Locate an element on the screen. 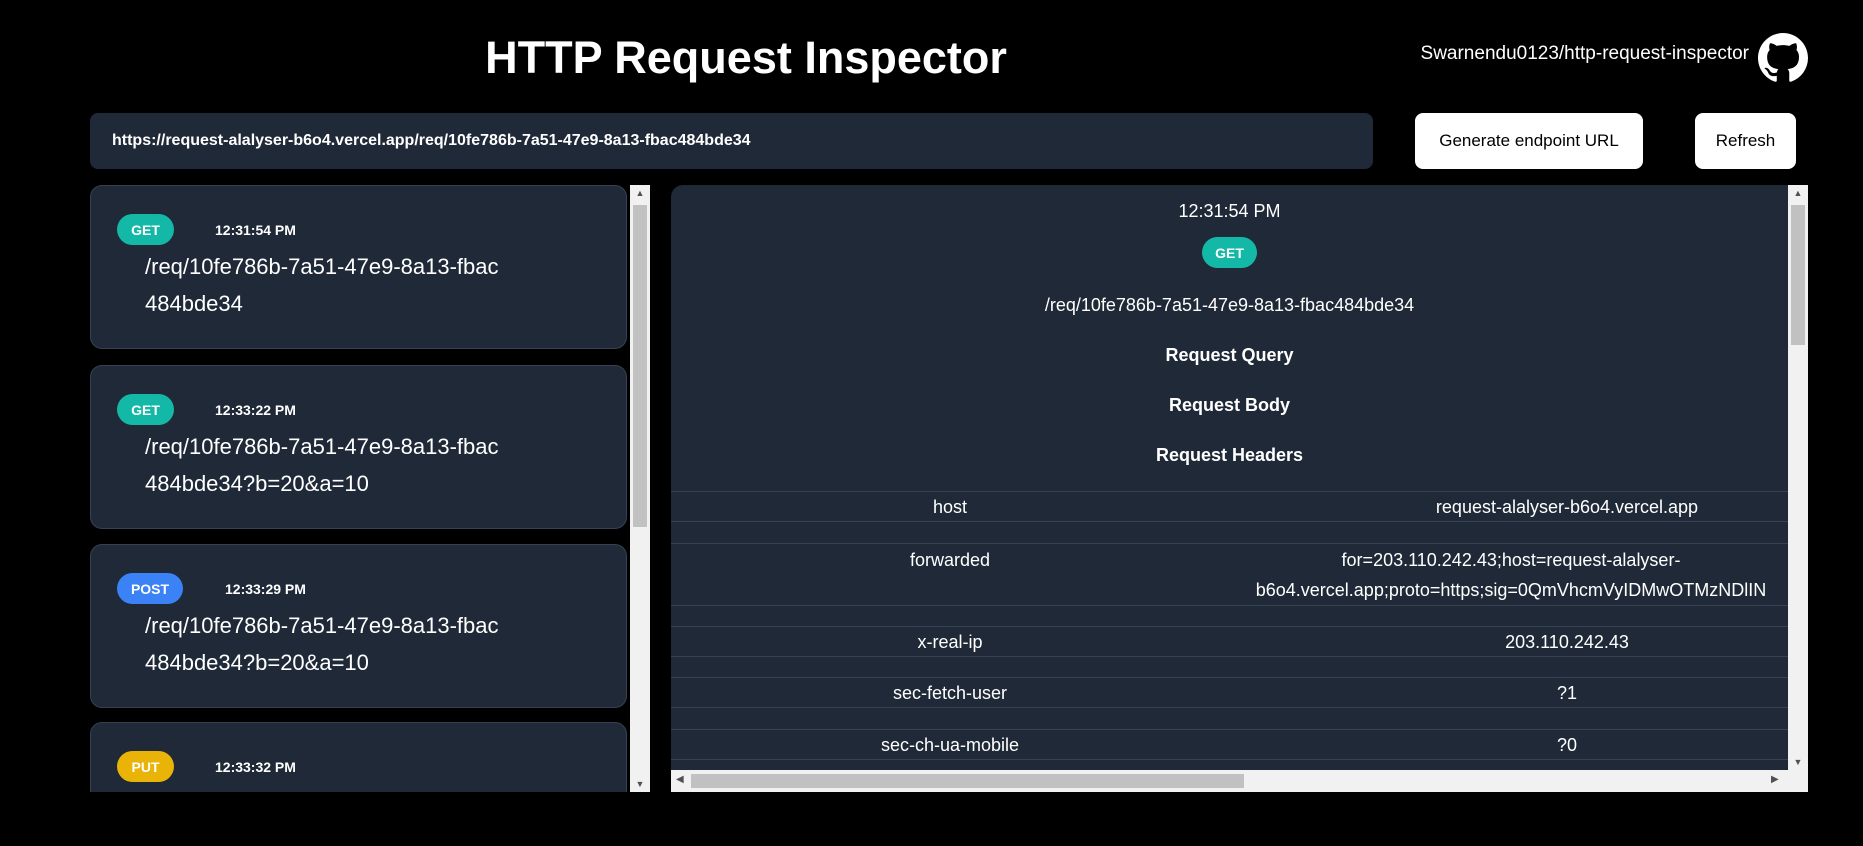 Image resolution: width=1863 pixels, height=846 pixels. detail-horizontal-scrollbar: ◀ ▶ is located at coordinates (1239, 781).